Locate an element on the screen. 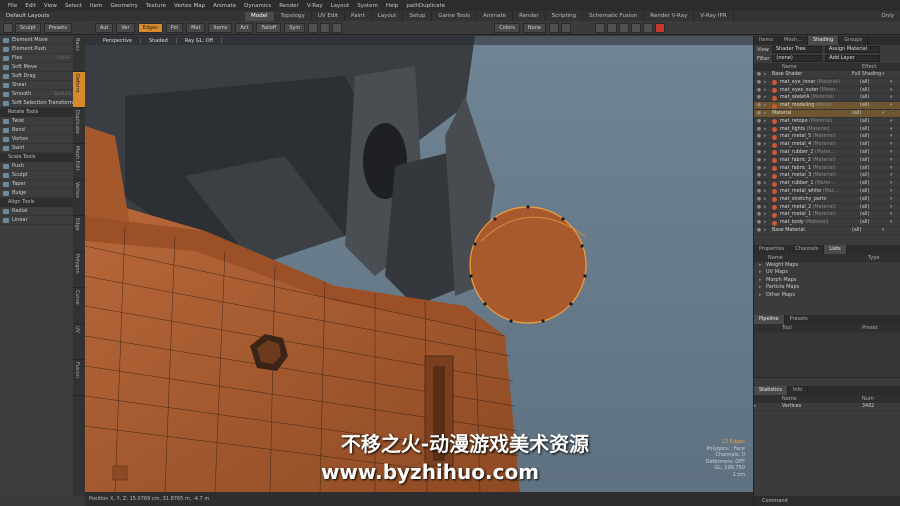  tool-item: Linear is located at coordinates (36, 220).